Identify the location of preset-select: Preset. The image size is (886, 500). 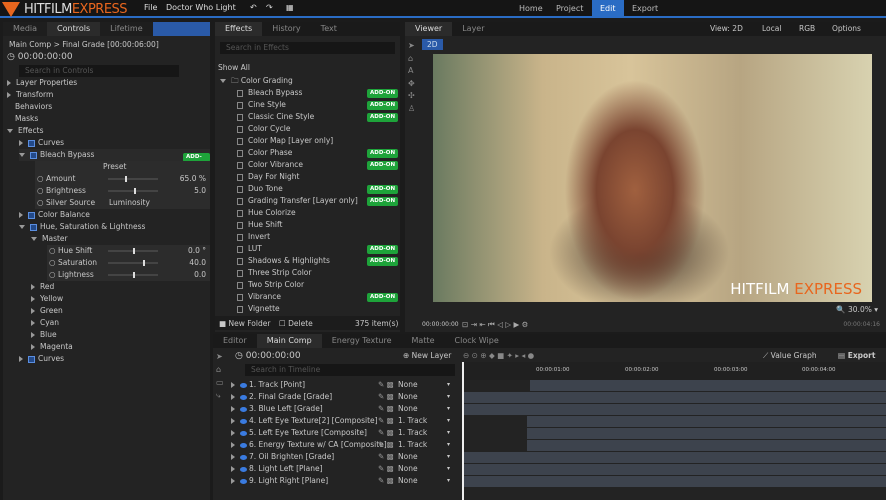
(114, 167).